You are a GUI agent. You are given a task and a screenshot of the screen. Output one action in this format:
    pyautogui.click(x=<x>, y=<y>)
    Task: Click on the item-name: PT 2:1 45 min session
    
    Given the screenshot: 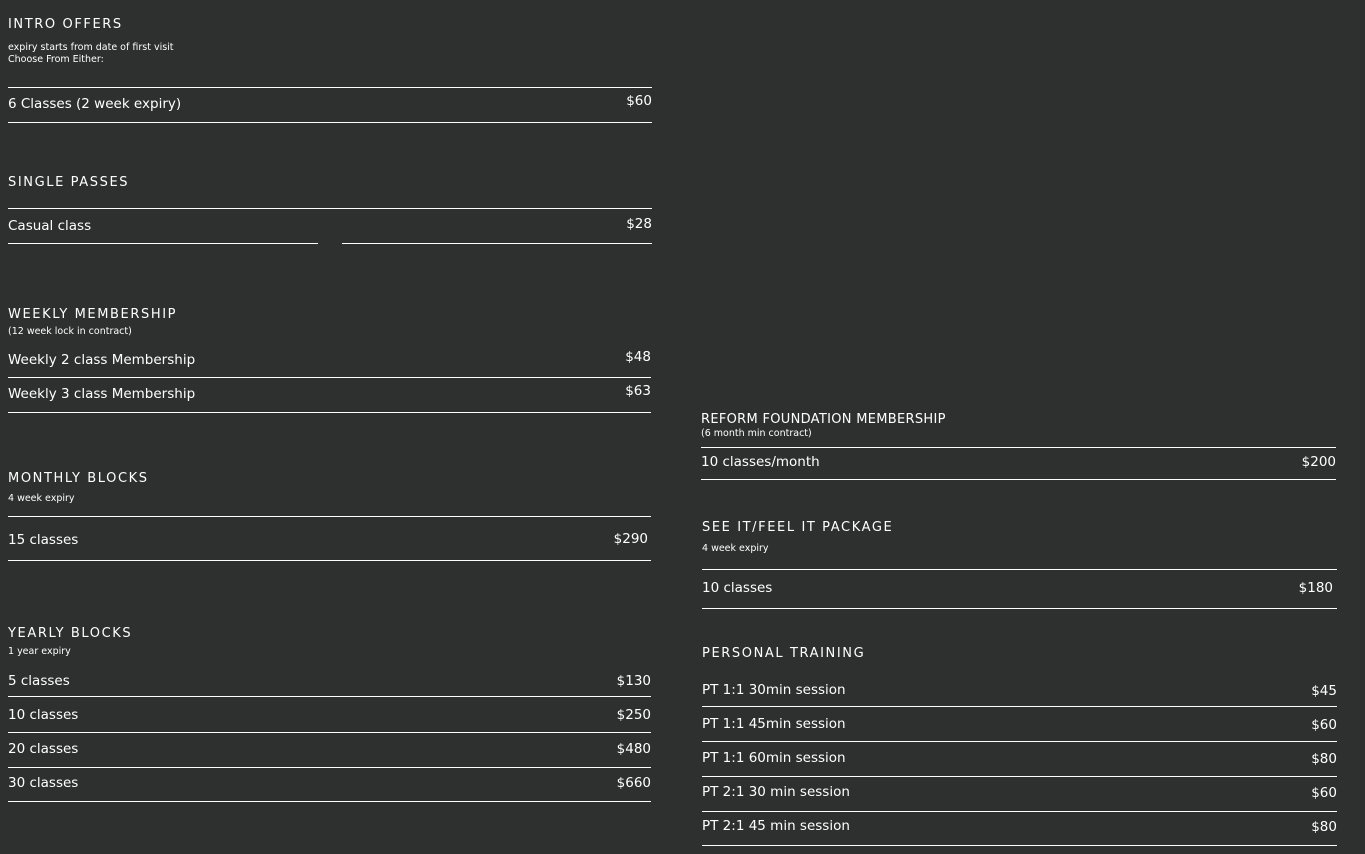 What is the action you would take?
    pyautogui.click(x=776, y=826)
    